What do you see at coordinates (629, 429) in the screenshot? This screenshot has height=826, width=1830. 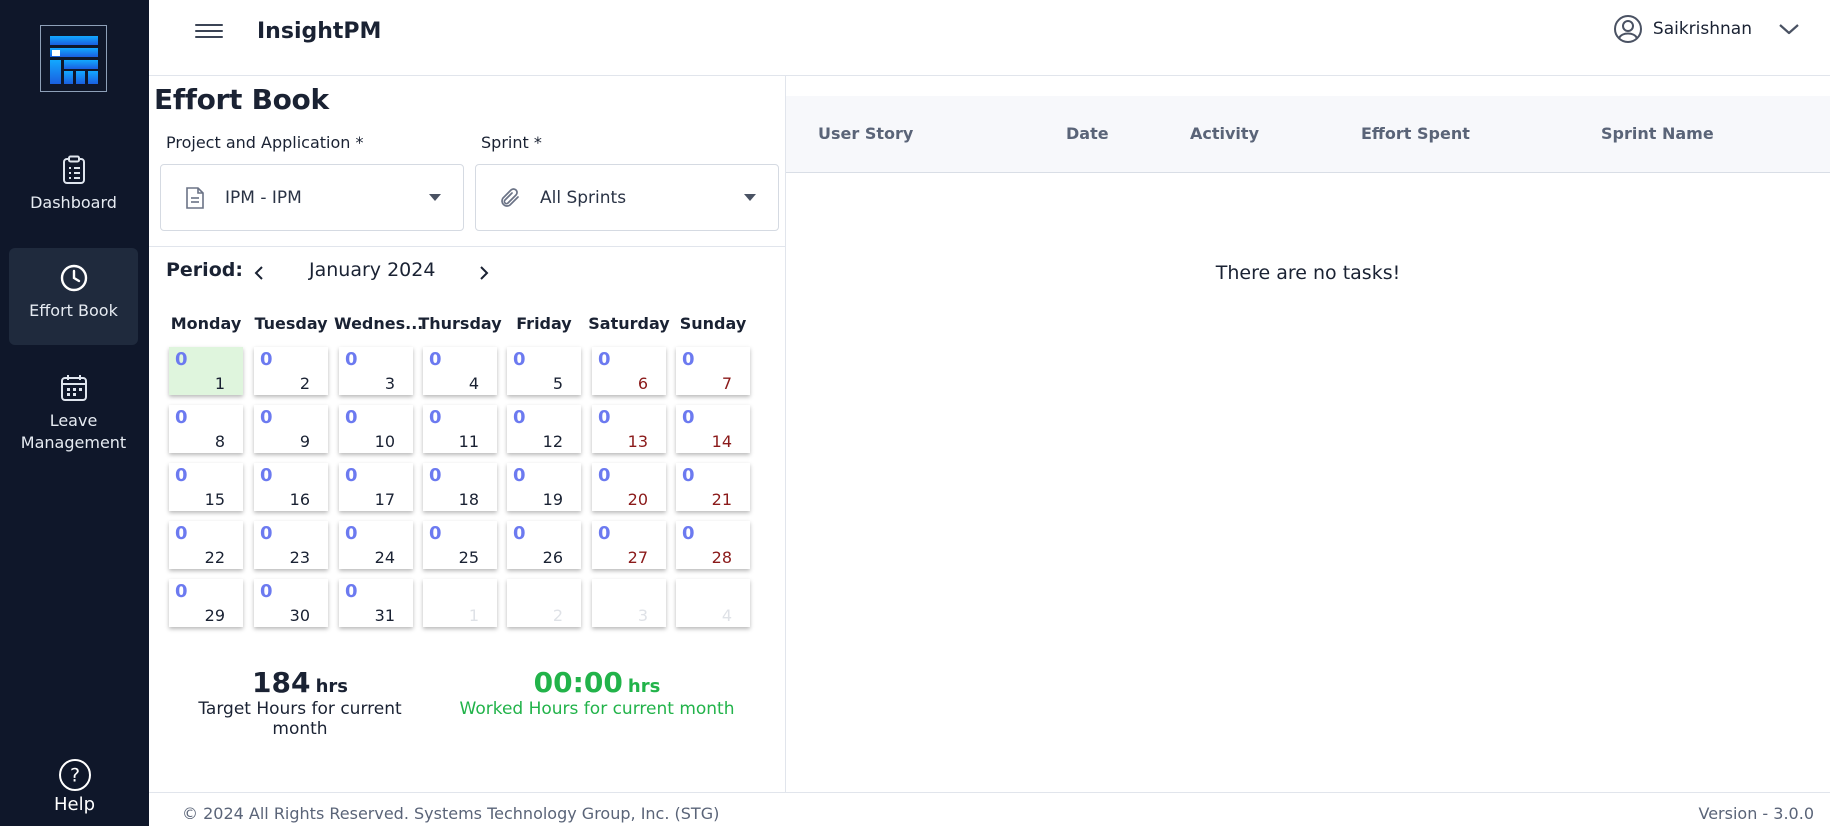 I see `calendar-day: 0 13` at bounding box center [629, 429].